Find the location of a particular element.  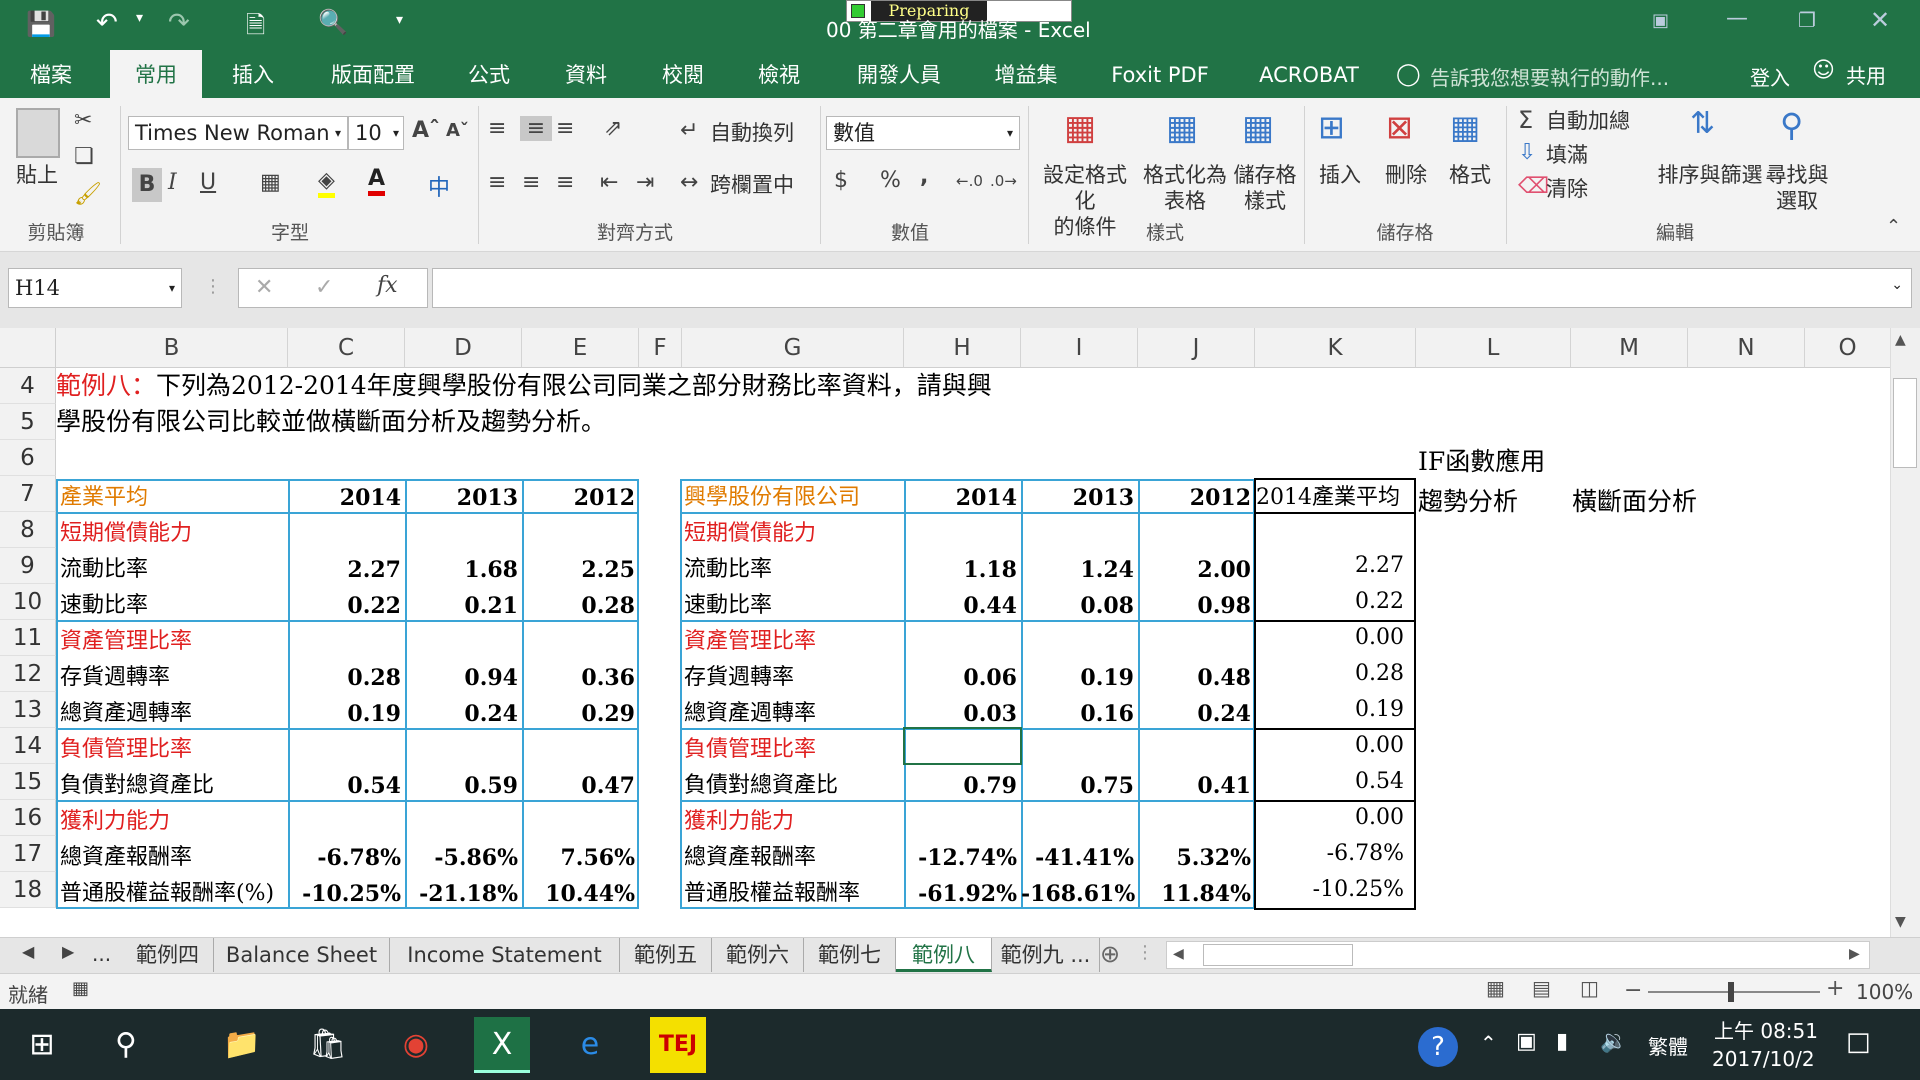

tab-formulas: 公式 is located at coordinates (489, 74).